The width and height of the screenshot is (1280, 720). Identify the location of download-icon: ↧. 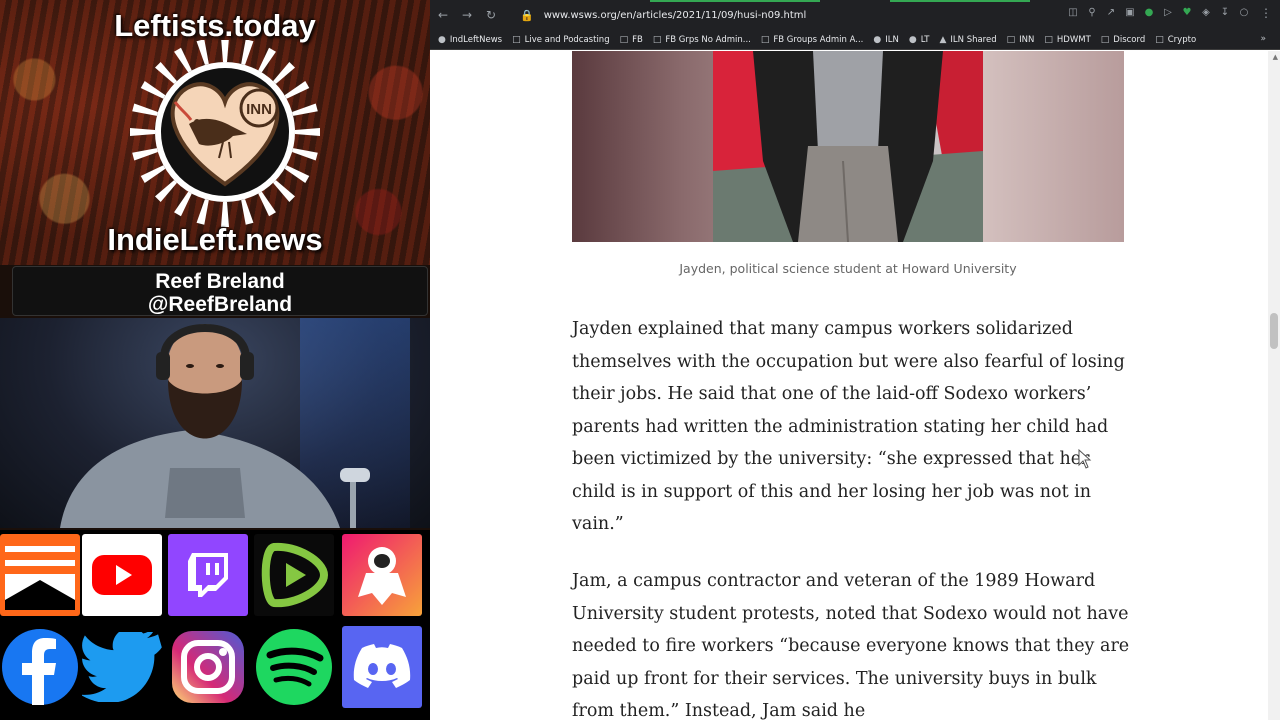
(1225, 13).